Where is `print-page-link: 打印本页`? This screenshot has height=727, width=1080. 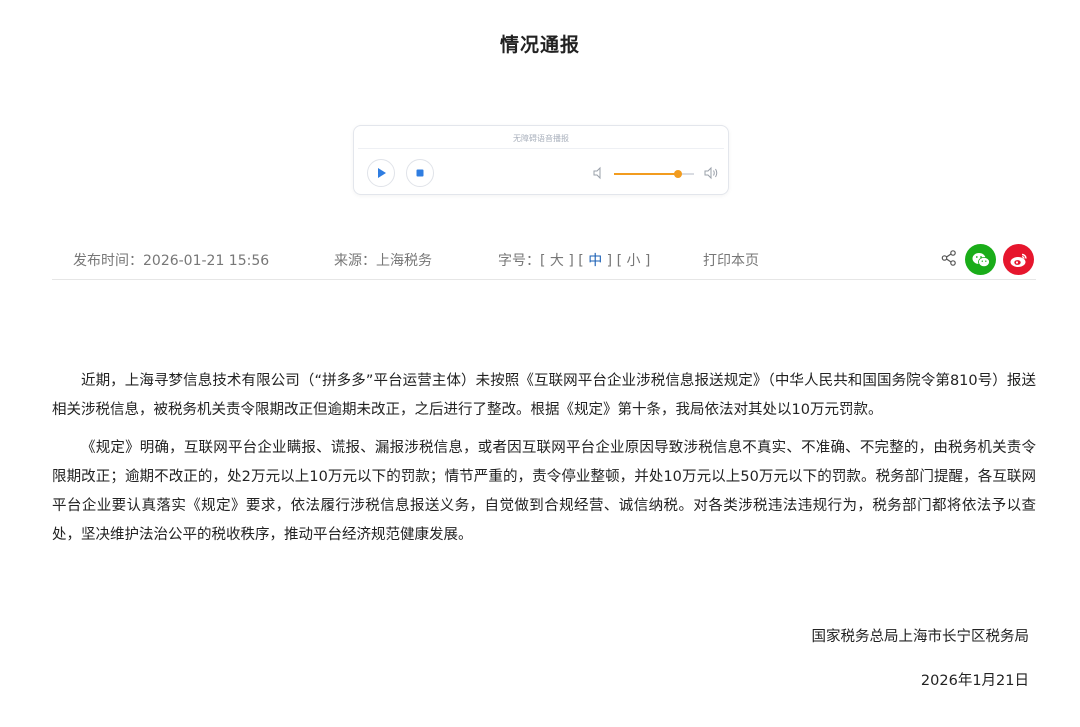
print-page-link: 打印本页 is located at coordinates (731, 260).